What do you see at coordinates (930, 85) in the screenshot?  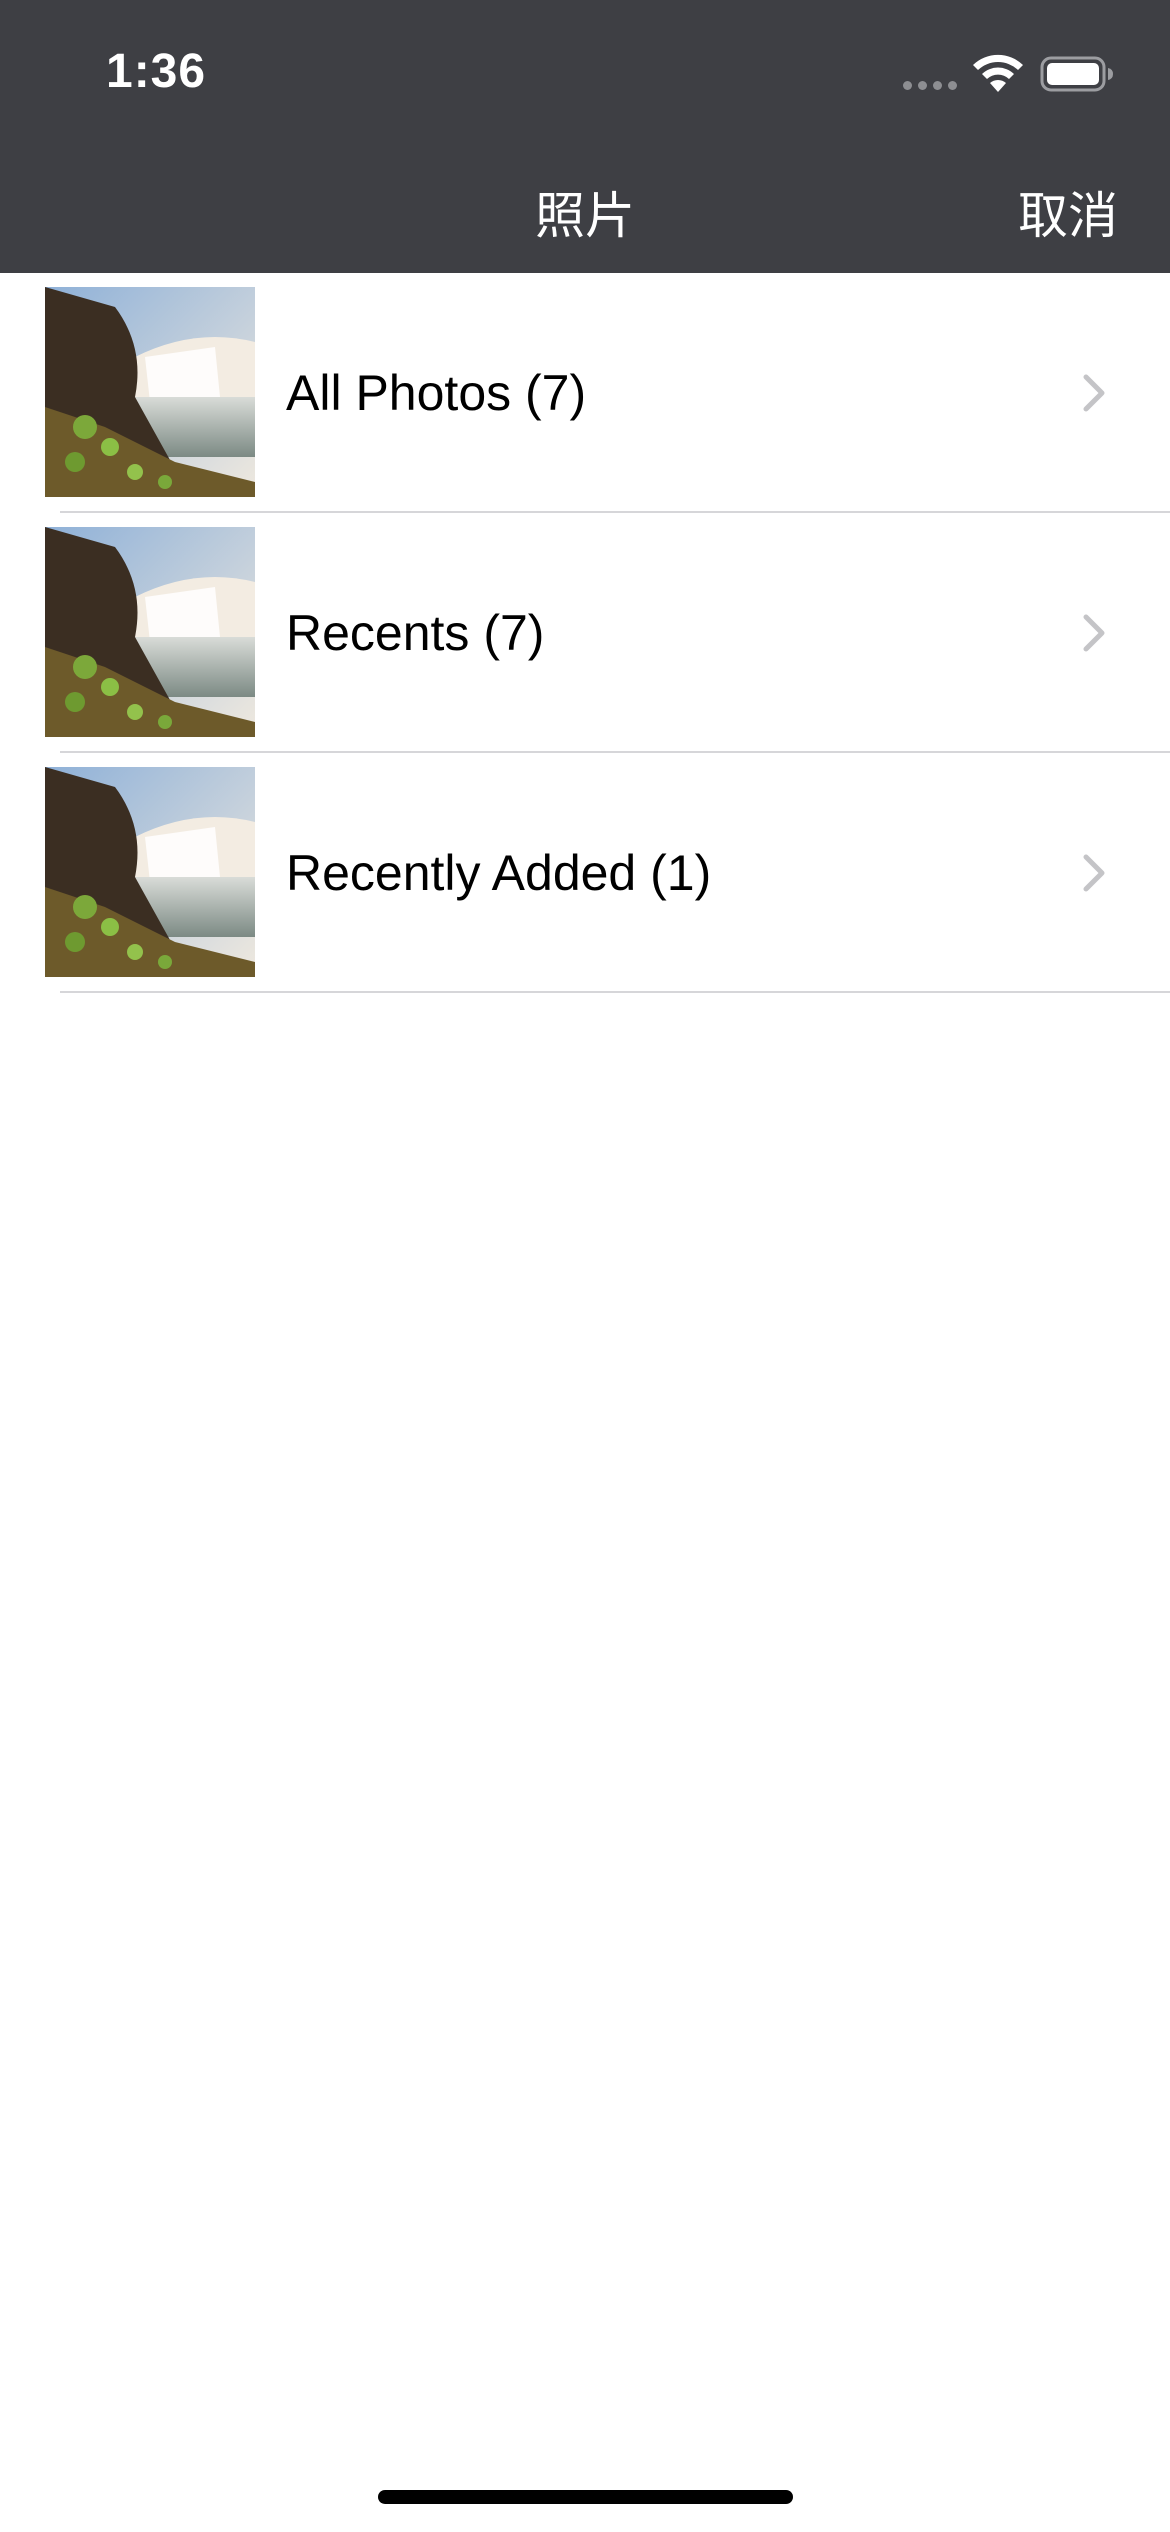 I see `cellular-signal-icon` at bounding box center [930, 85].